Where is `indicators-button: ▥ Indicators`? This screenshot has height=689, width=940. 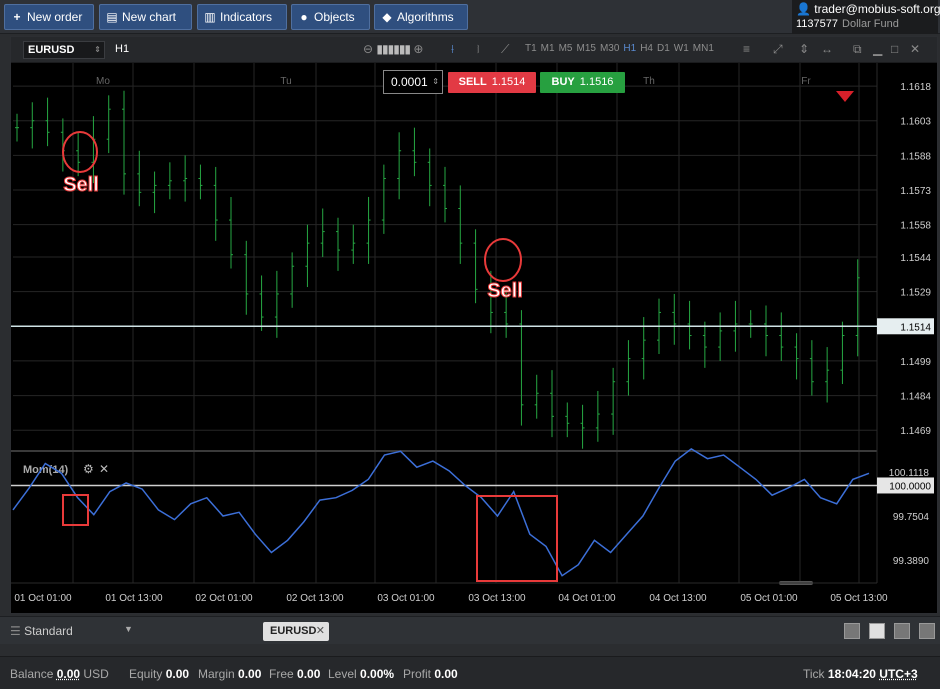
indicators-button: ▥ Indicators is located at coordinates (242, 17).